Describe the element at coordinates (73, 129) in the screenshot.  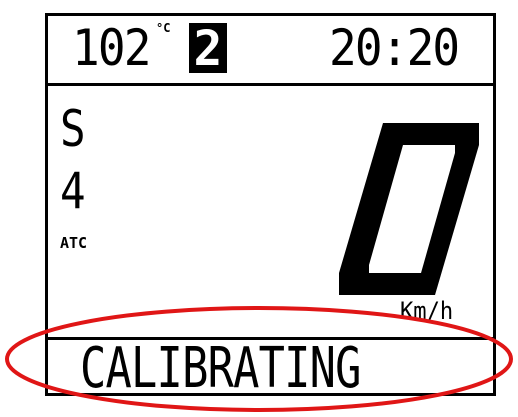
I see `riding-mode: S` at that location.